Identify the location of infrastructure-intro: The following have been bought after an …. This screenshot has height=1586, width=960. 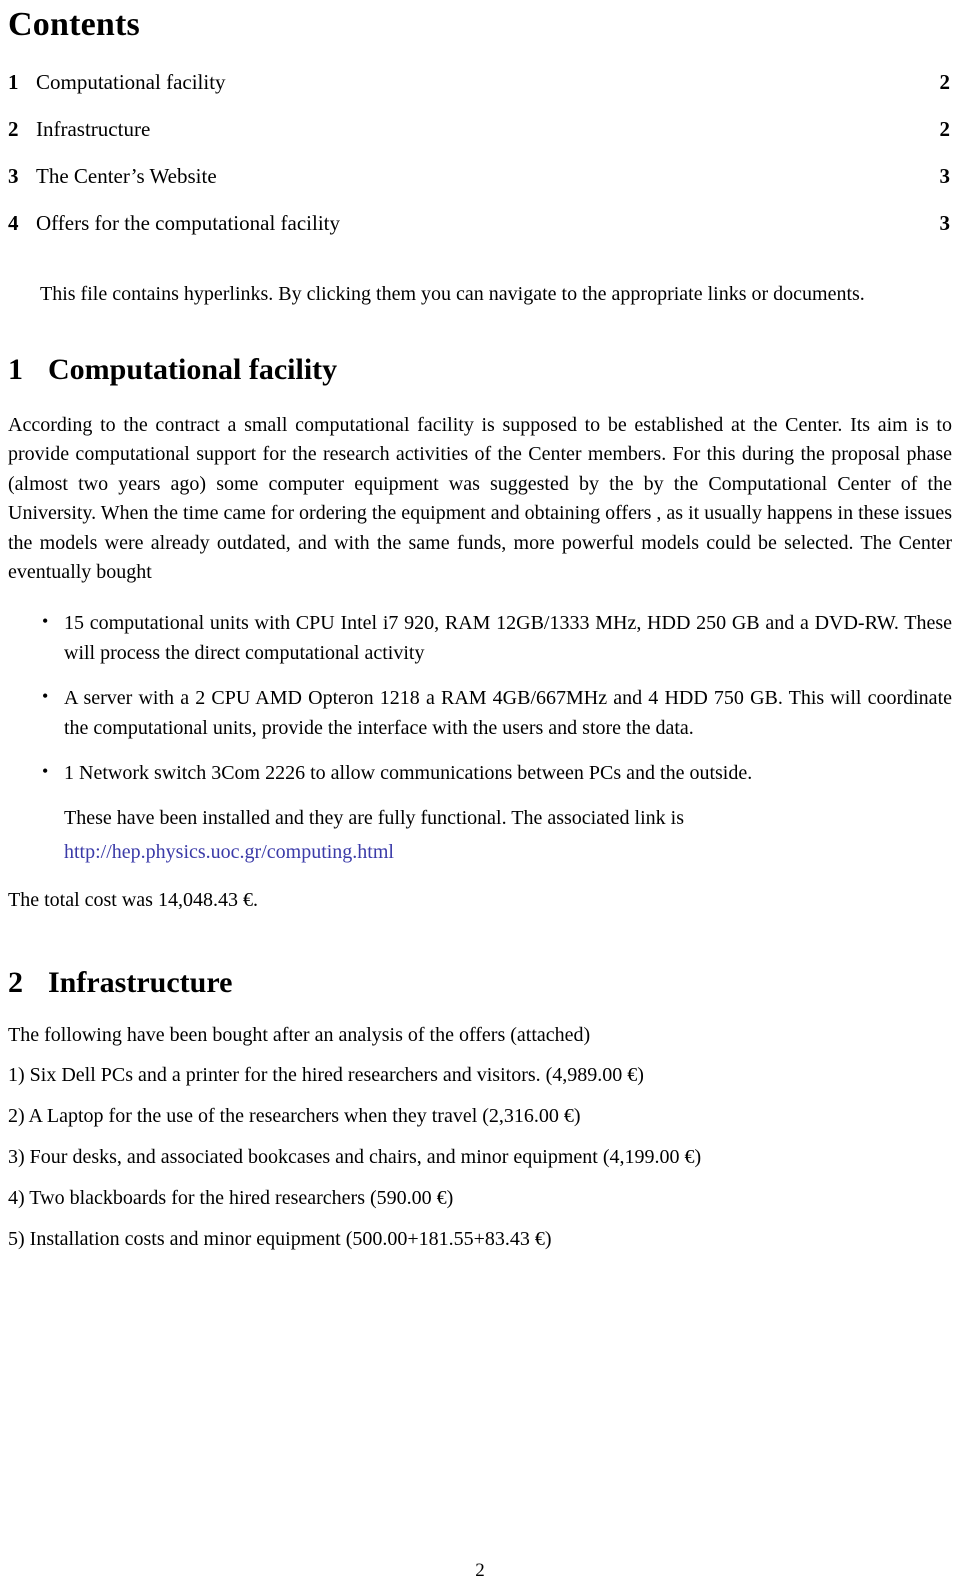
(299, 1035).